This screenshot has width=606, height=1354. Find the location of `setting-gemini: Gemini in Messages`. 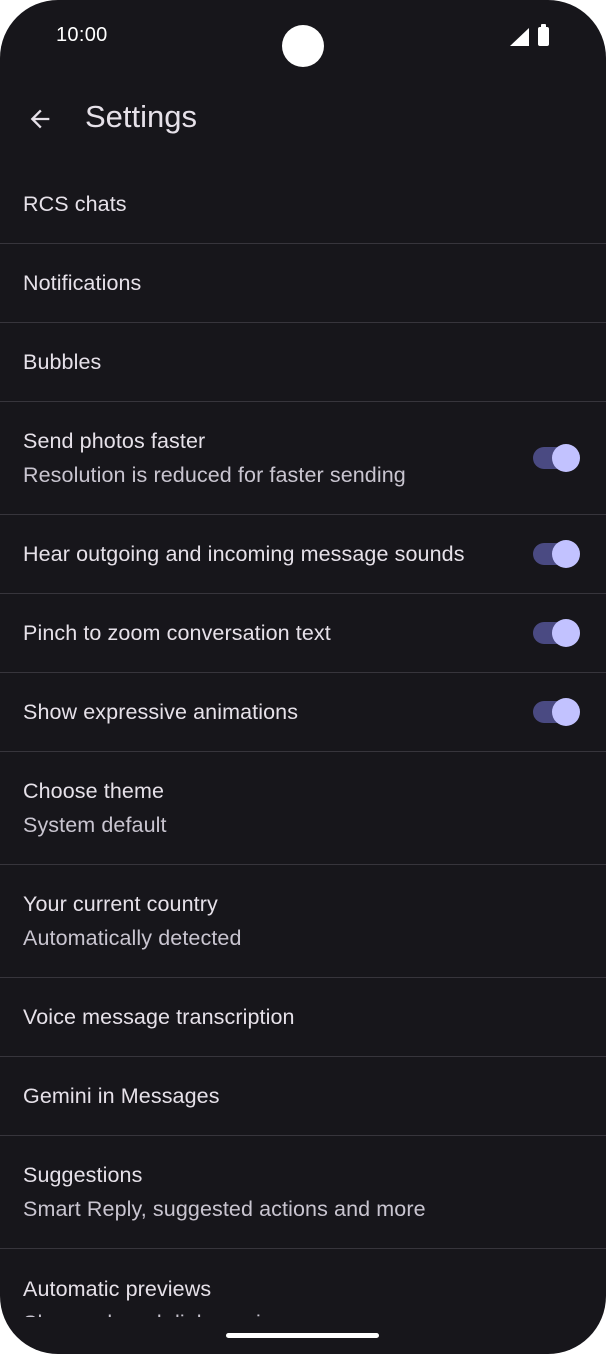

setting-gemini: Gemini in Messages is located at coordinates (303, 1096).